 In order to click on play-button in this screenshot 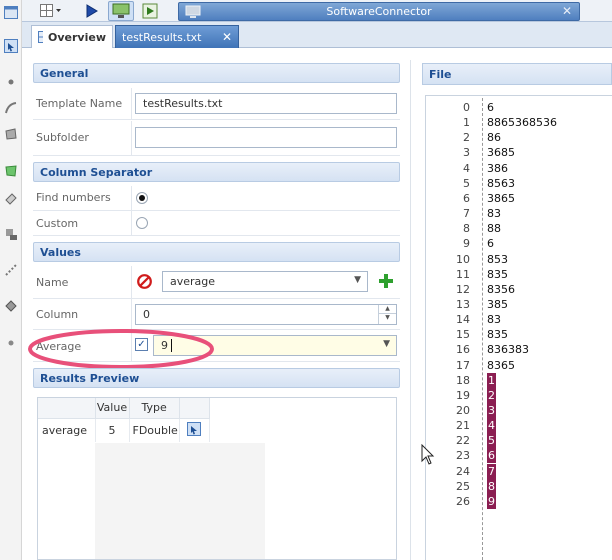, I will do `click(150, 11)`.